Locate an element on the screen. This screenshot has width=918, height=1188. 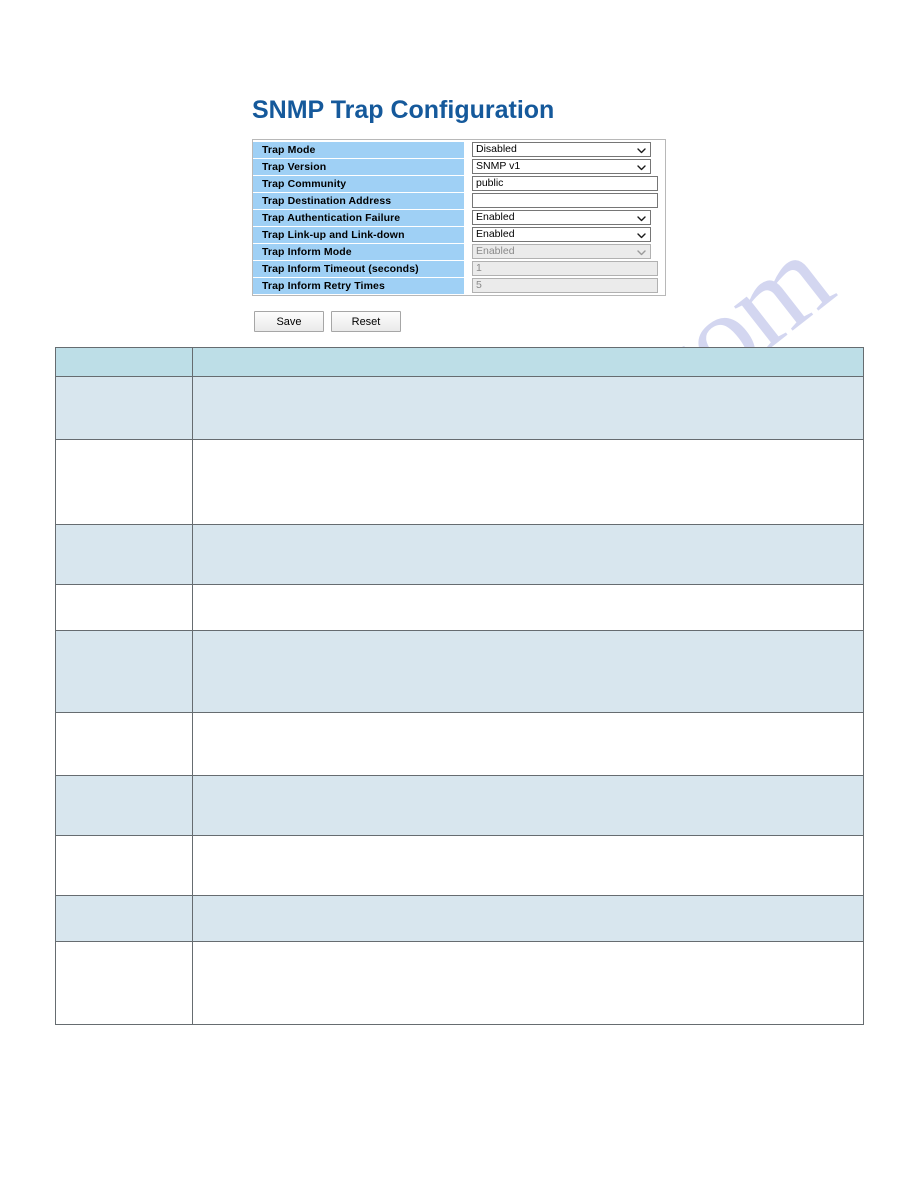
input-trap-inform-retry-times: 5 is located at coordinates (565, 285).